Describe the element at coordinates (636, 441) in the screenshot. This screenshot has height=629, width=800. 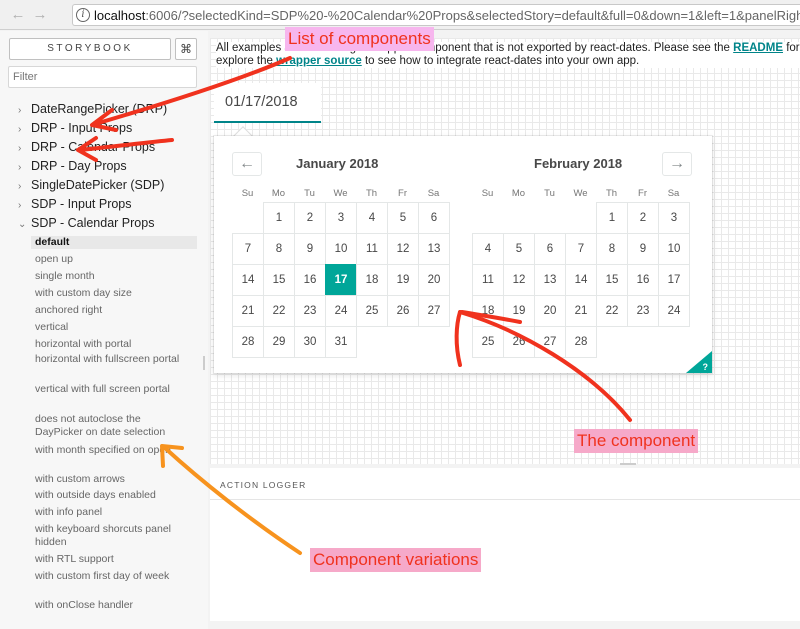
I see `annotation-the-component: The component` at that location.